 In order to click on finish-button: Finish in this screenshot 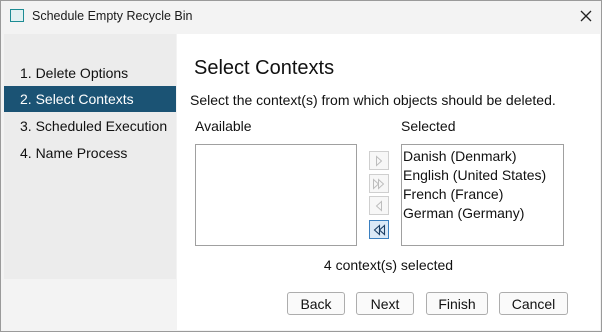, I will do `click(457, 303)`.